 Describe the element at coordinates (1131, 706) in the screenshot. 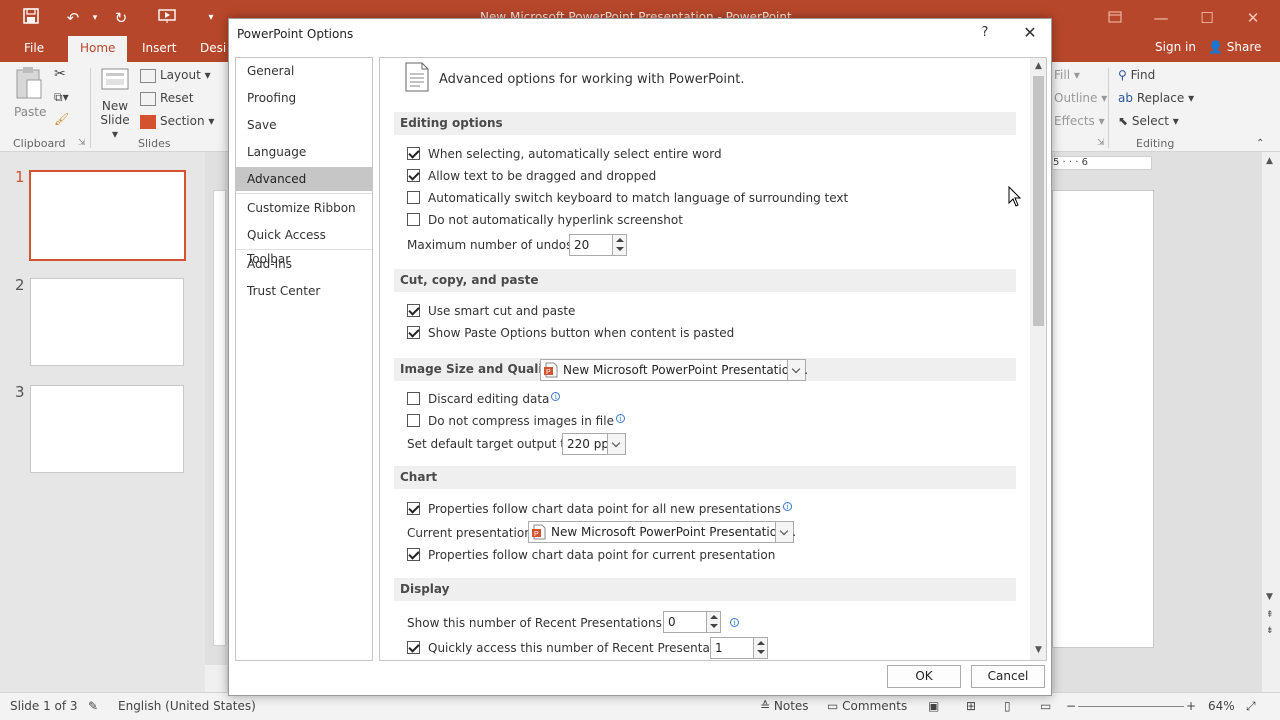

I see `zoom-slider` at that location.